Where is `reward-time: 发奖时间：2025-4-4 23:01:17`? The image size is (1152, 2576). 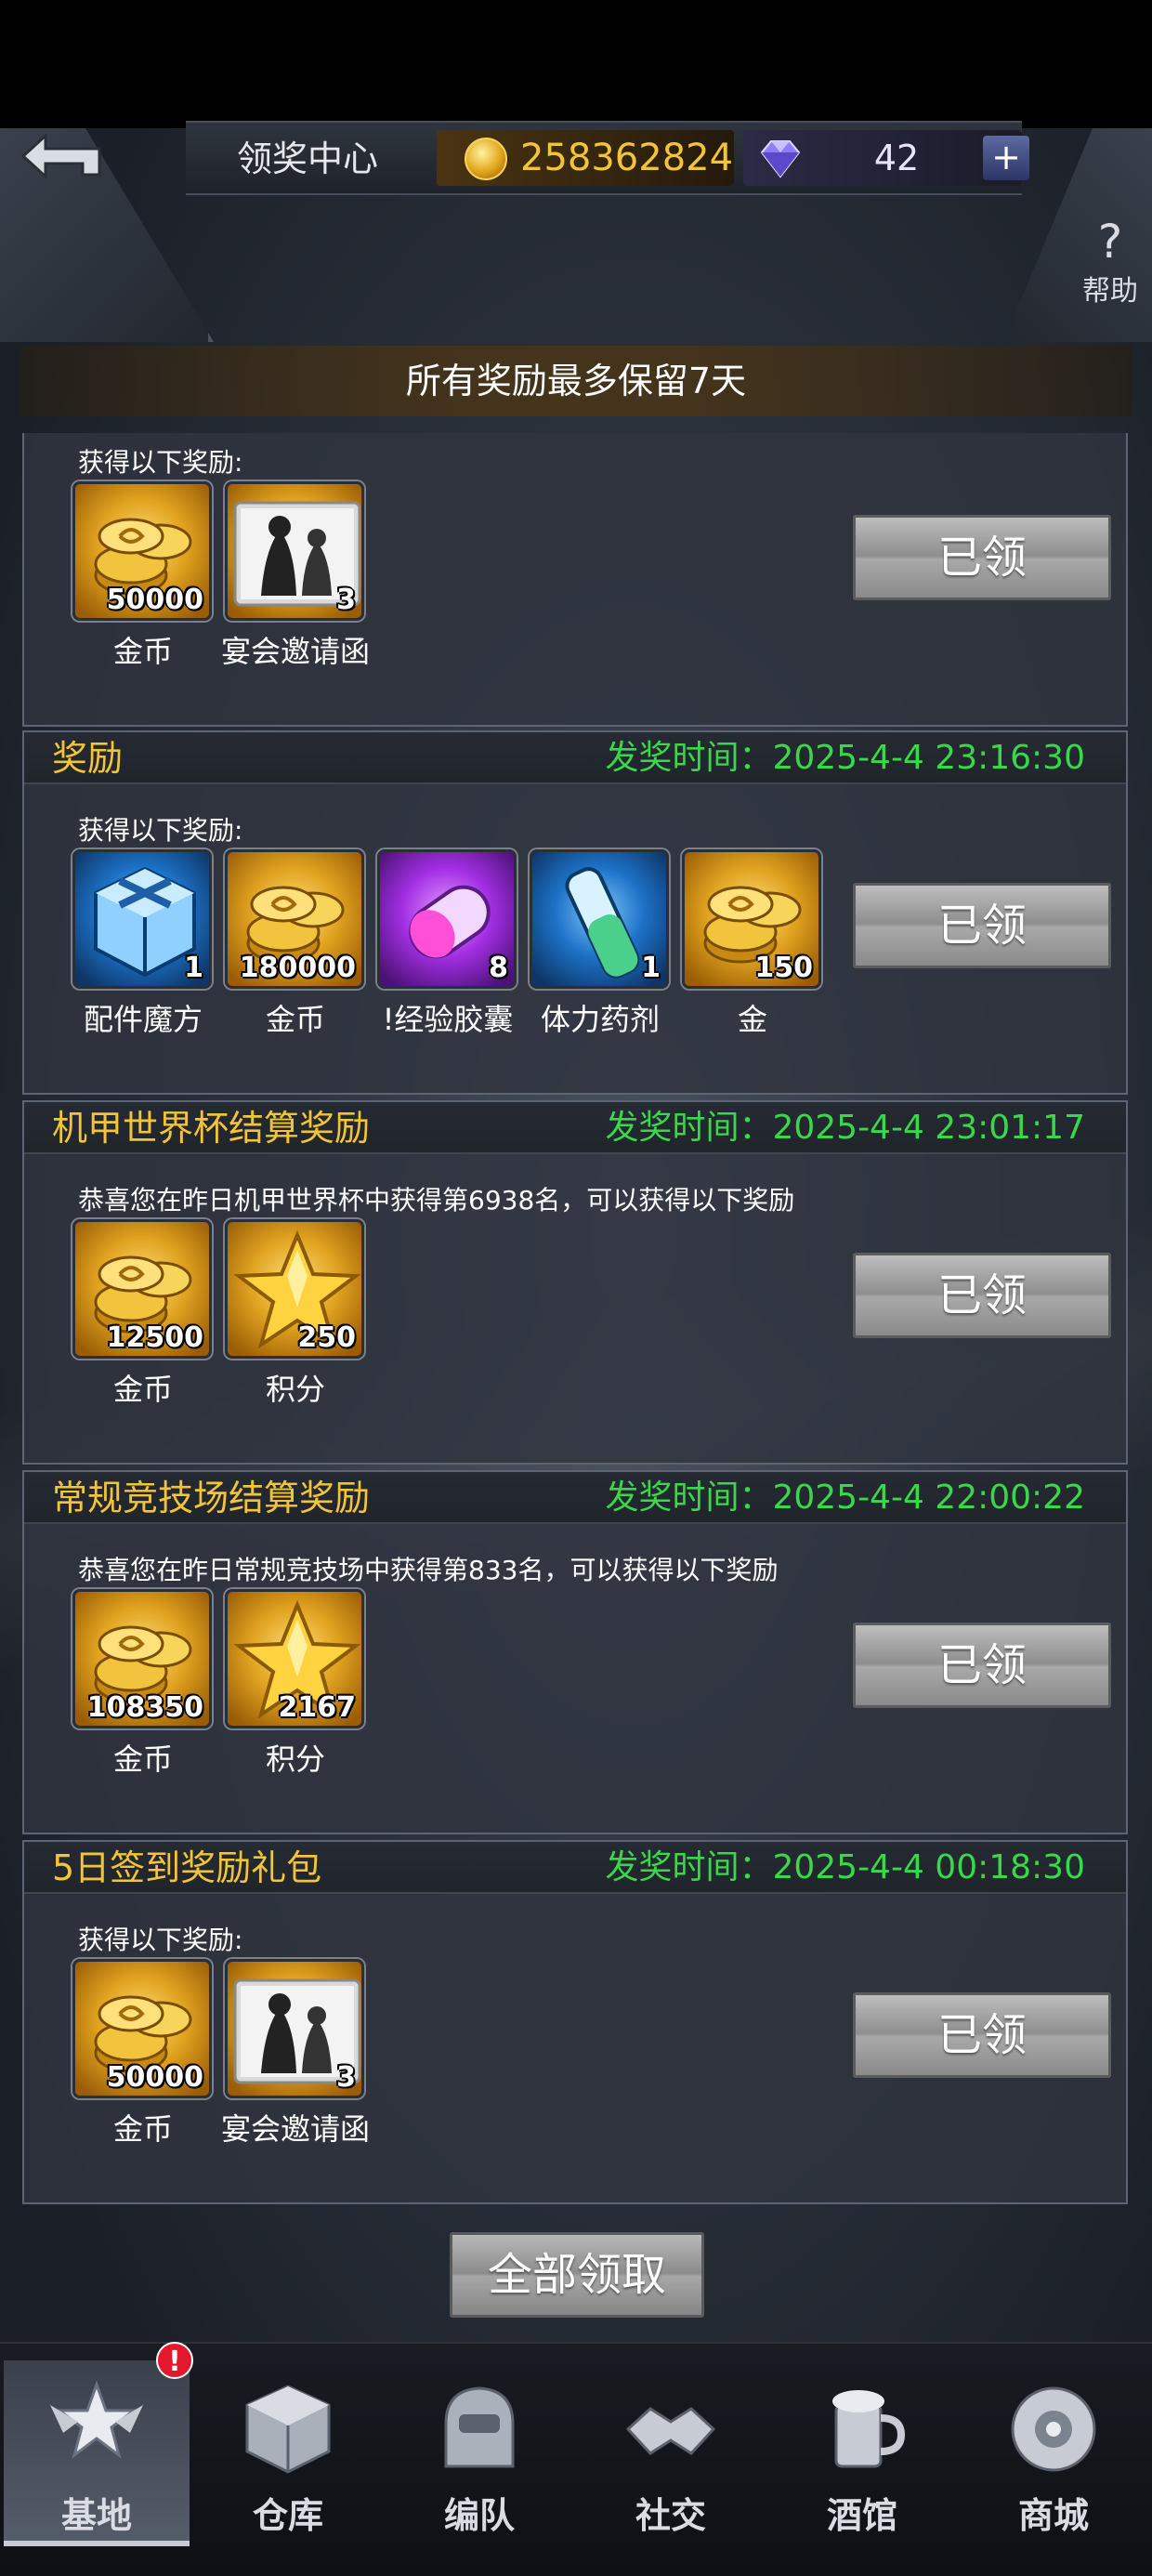 reward-time: 发奖时间：2025-4-4 23:01:17 is located at coordinates (845, 1128).